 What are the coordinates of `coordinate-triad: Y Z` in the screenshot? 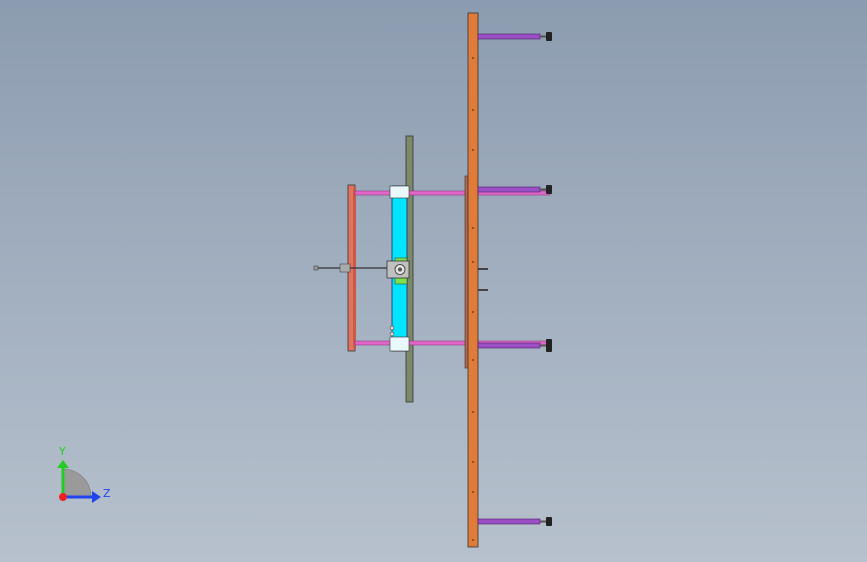 It's located at (84, 474).